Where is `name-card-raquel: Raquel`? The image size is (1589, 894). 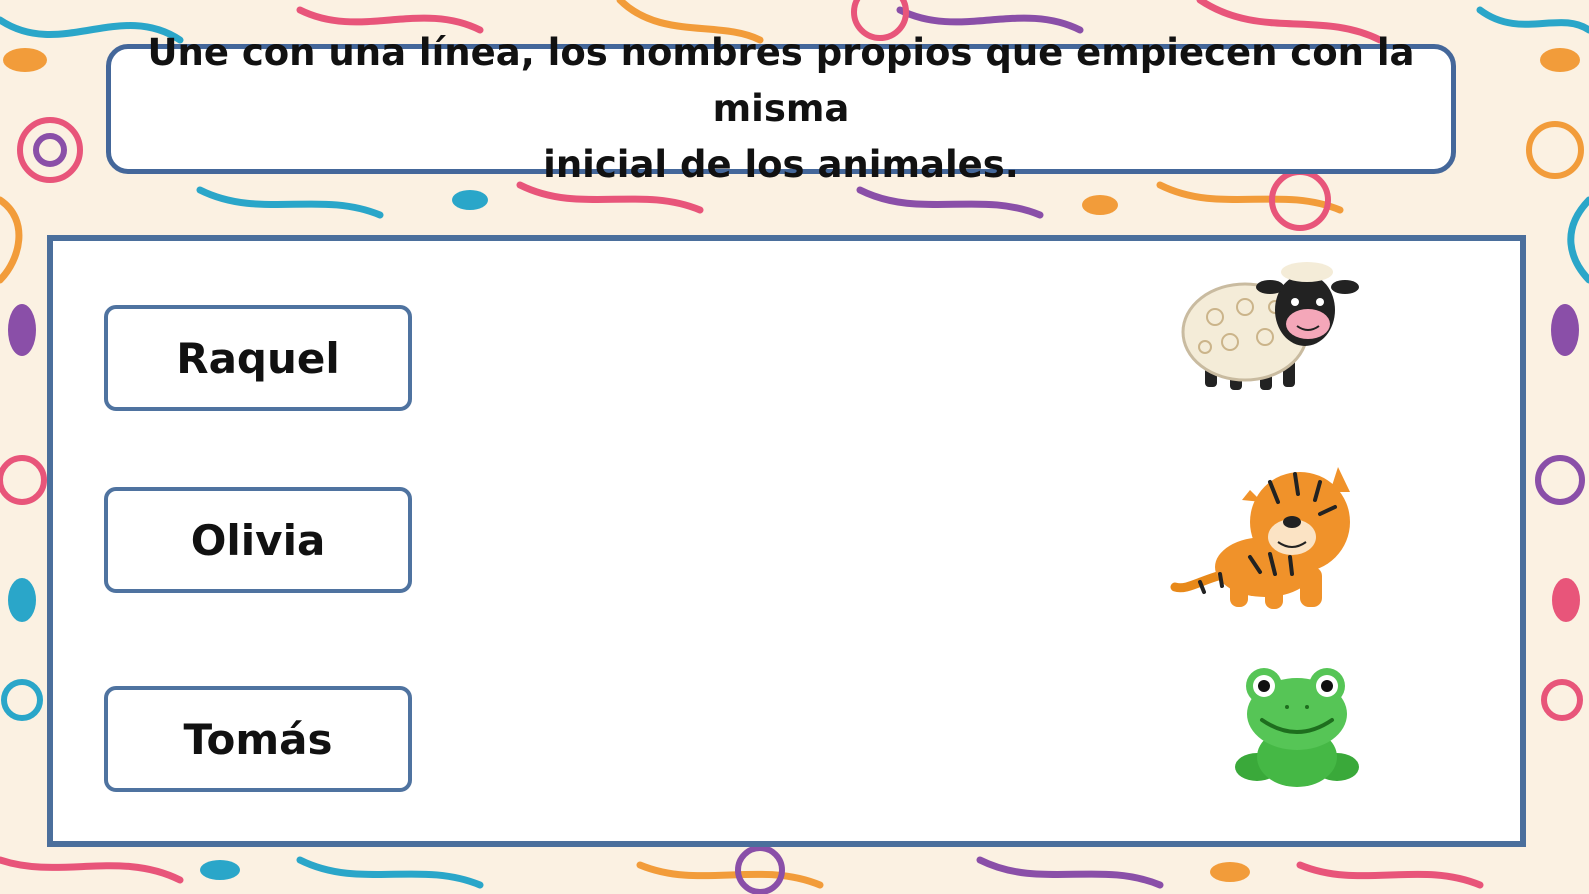
name-card-raquel: Raquel is located at coordinates (258, 358).